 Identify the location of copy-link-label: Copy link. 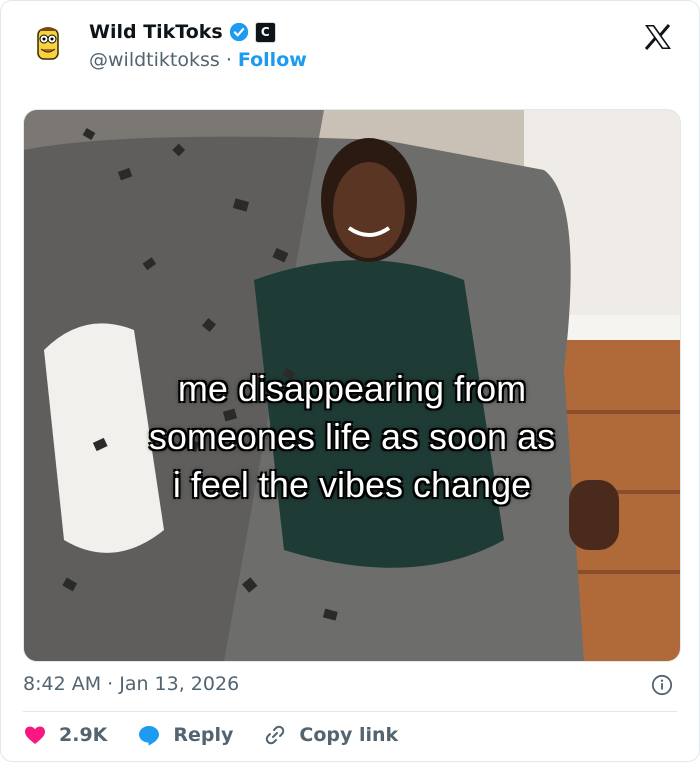
(349, 735).